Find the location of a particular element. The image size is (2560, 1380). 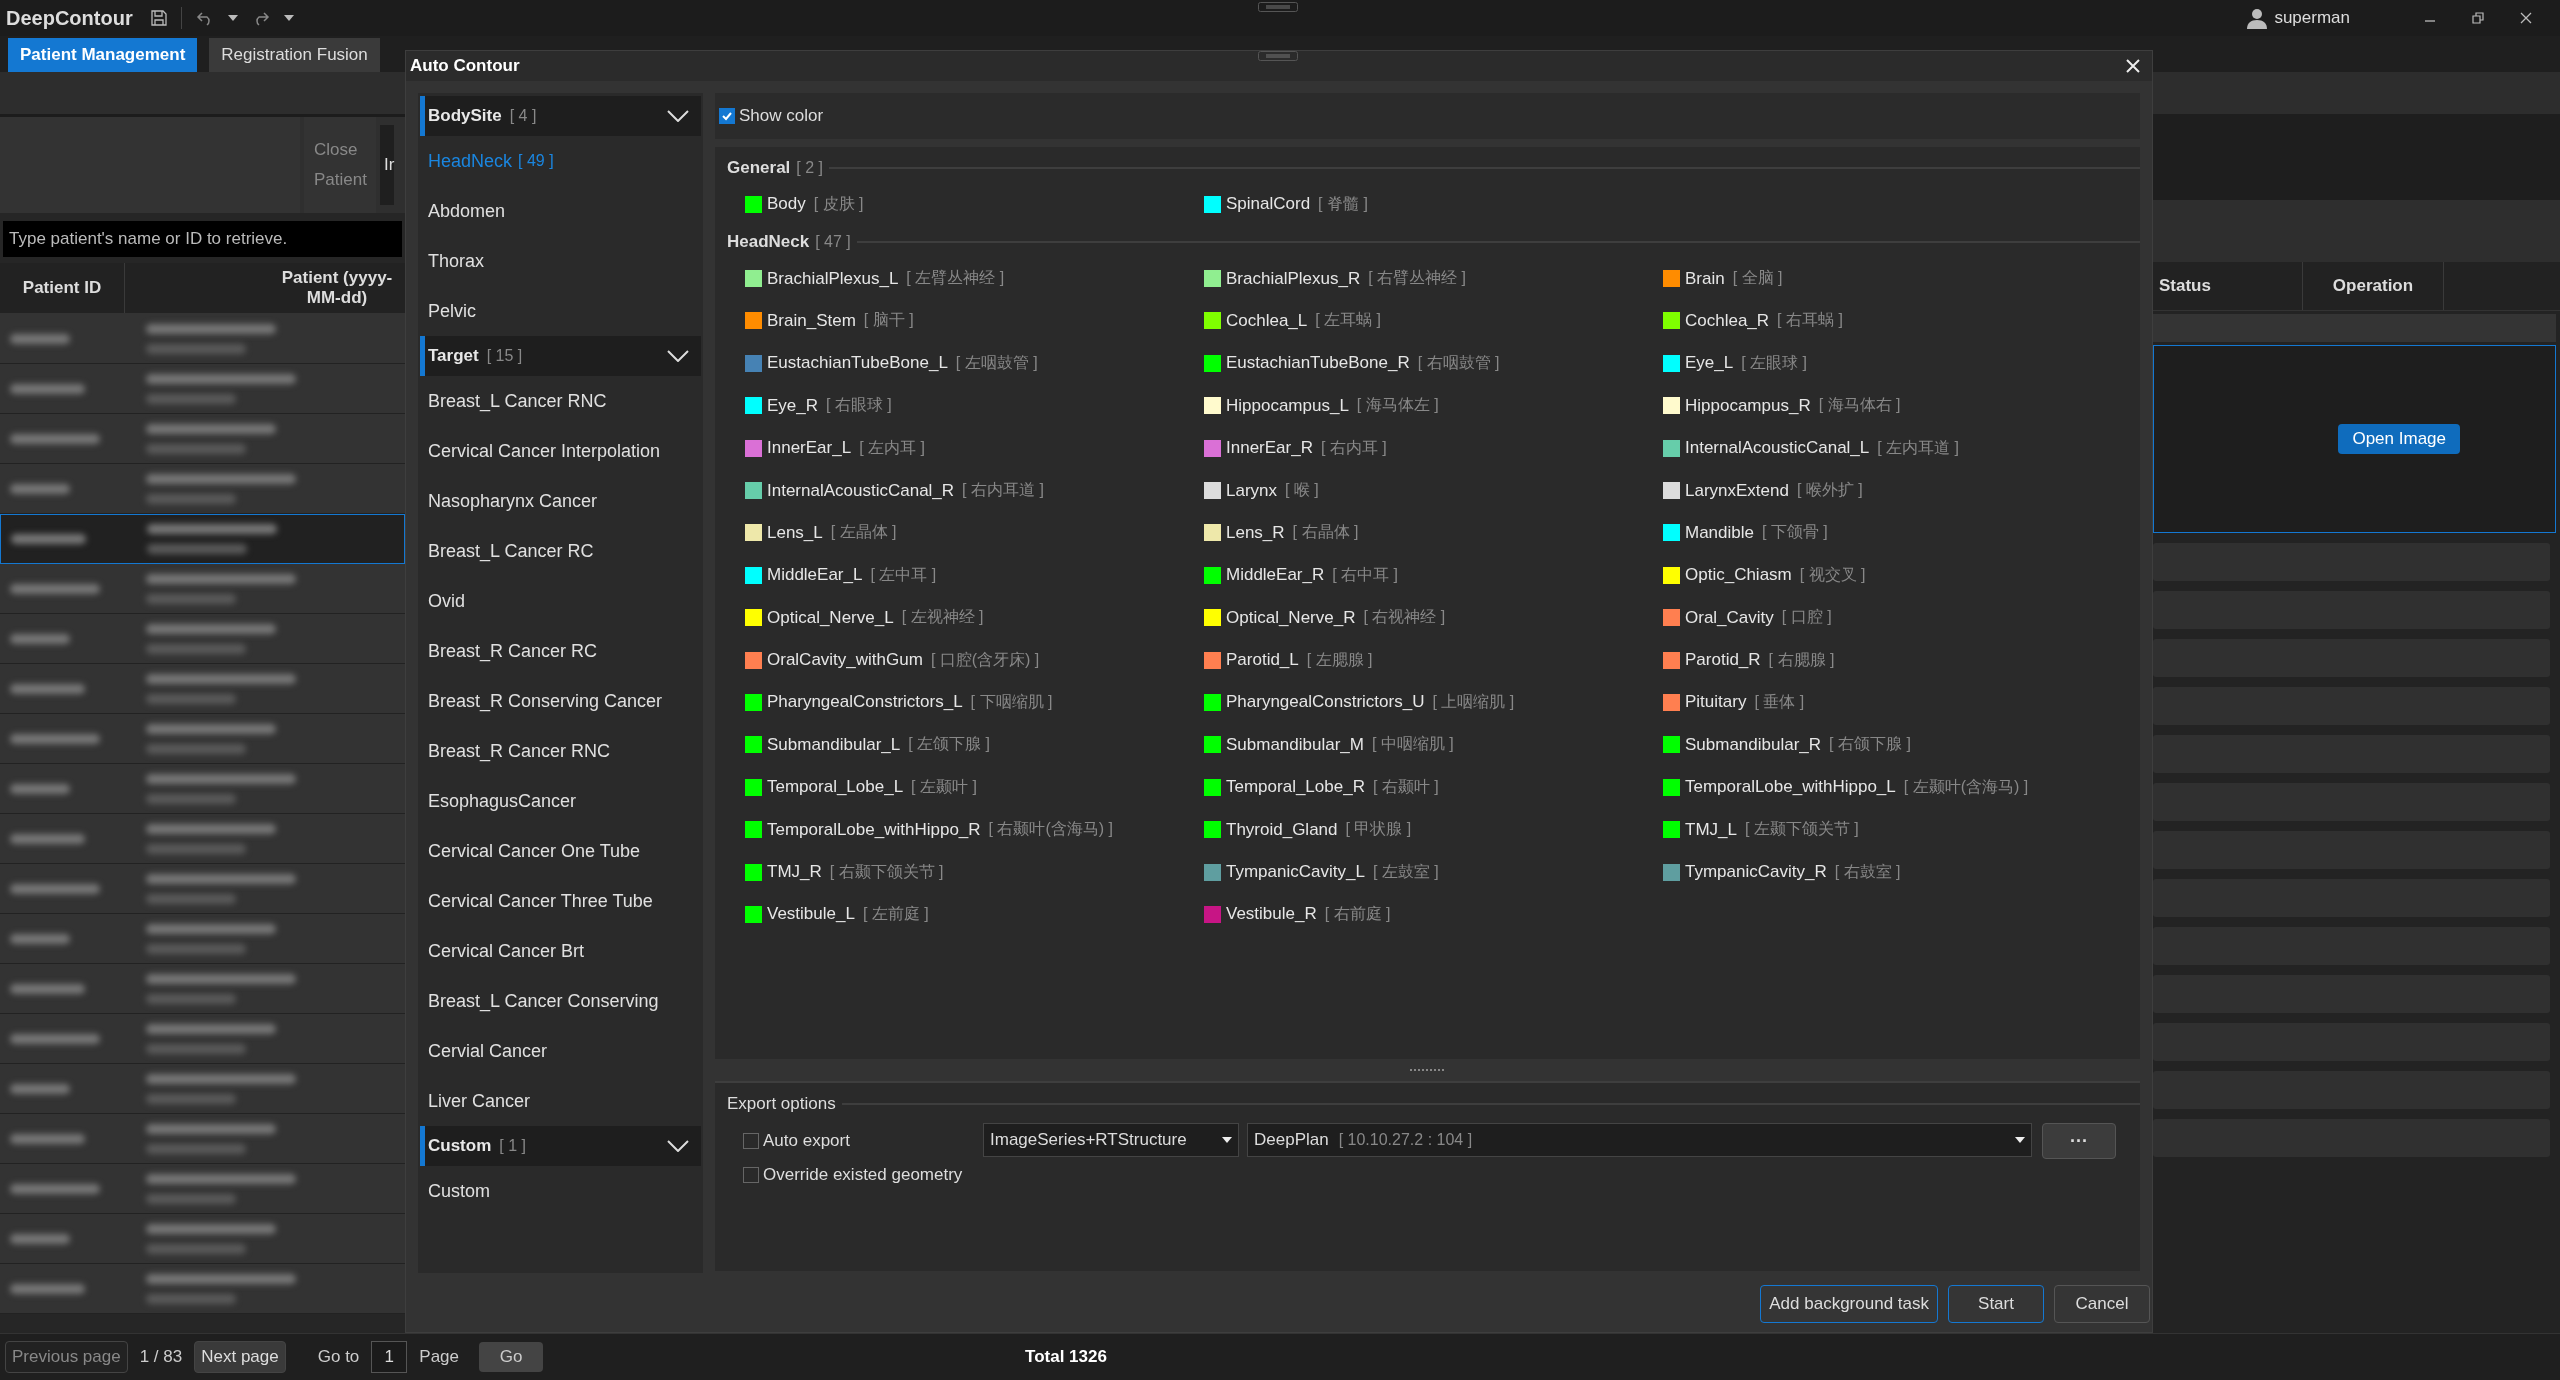

organ-name: TemporalLobe_withHippo_L is located at coordinates (1790, 787).